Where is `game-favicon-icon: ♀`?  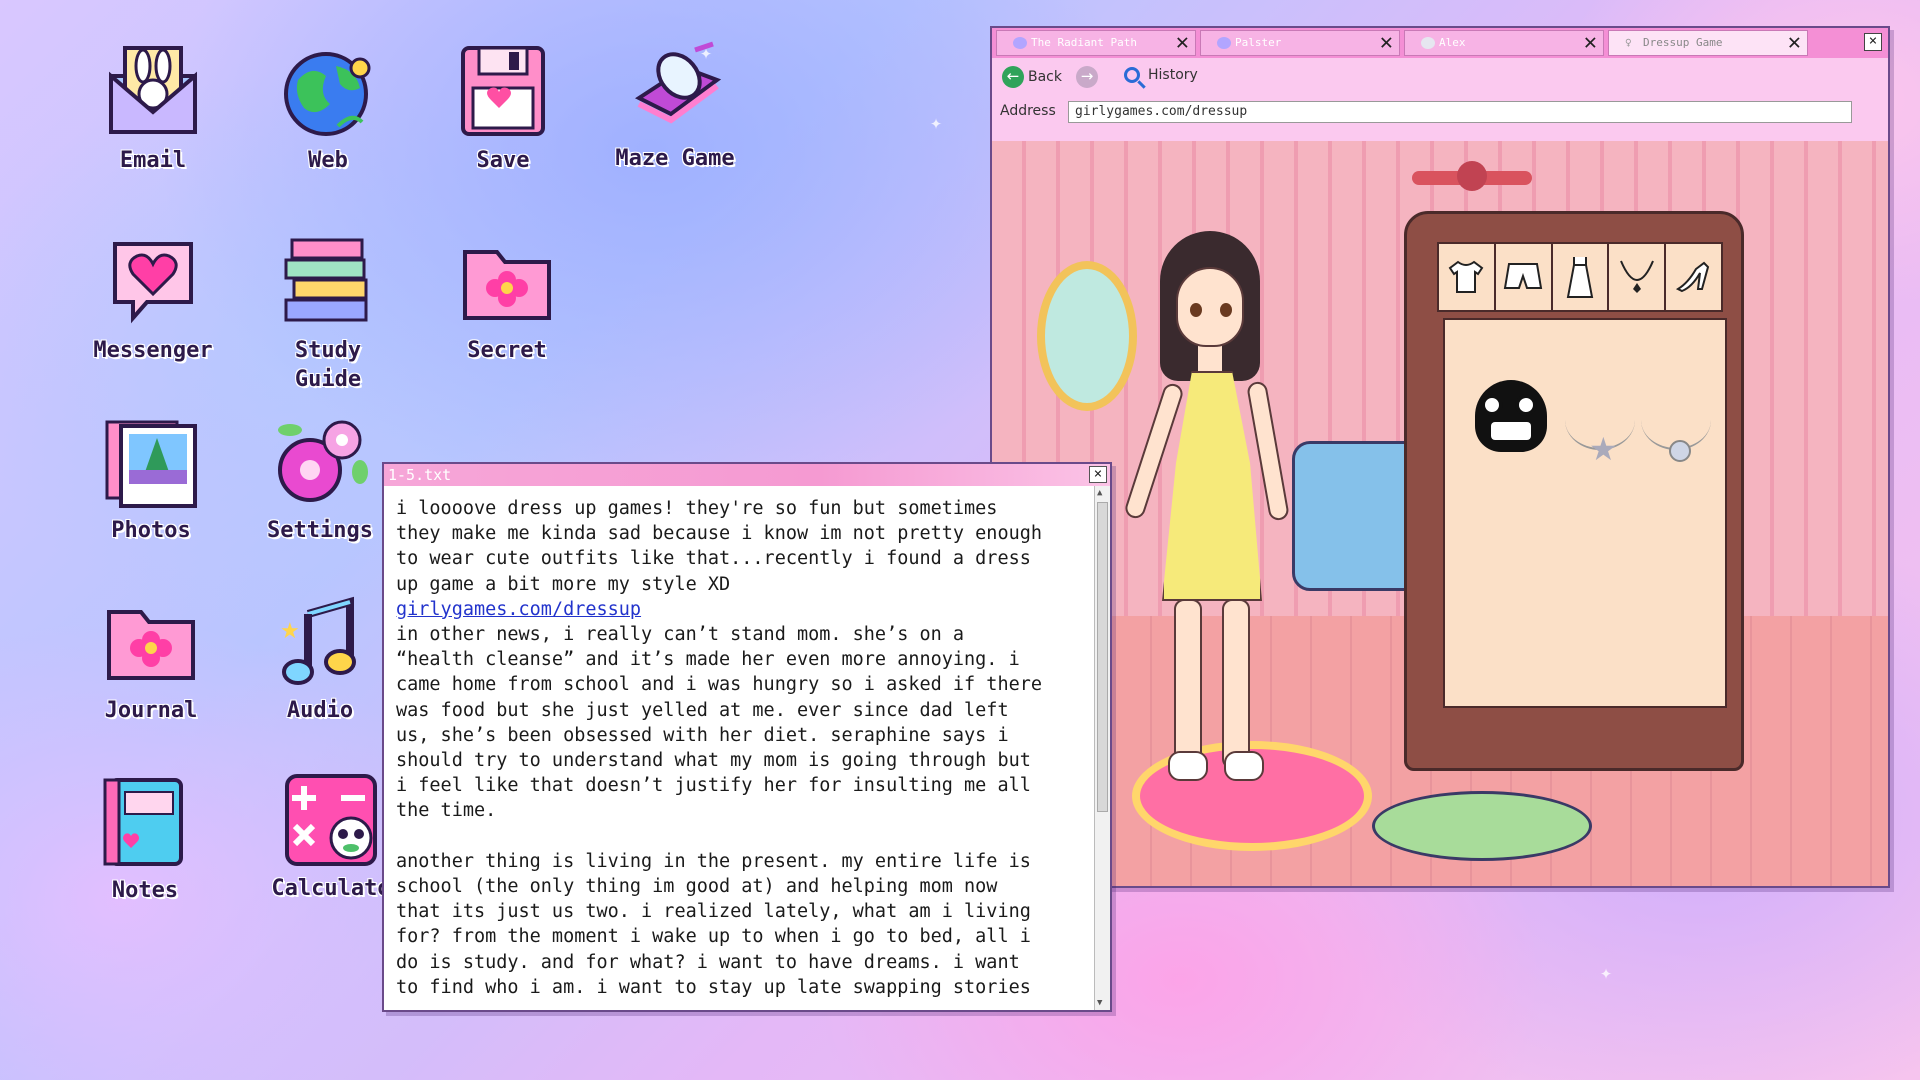 game-favicon-icon: ♀ is located at coordinates (1628, 42).